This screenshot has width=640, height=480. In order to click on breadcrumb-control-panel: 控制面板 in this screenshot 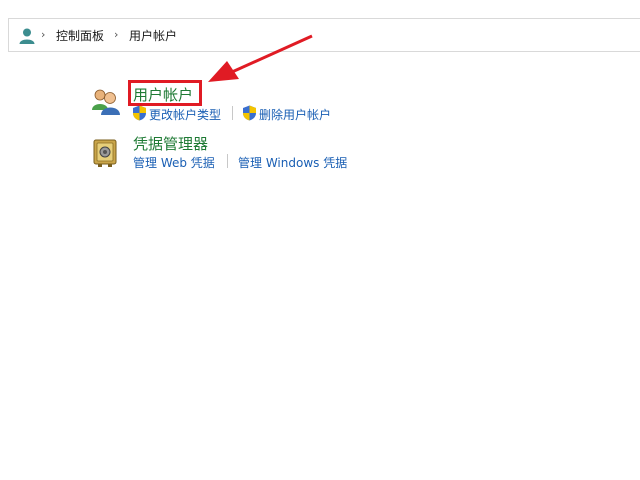, I will do `click(80, 35)`.